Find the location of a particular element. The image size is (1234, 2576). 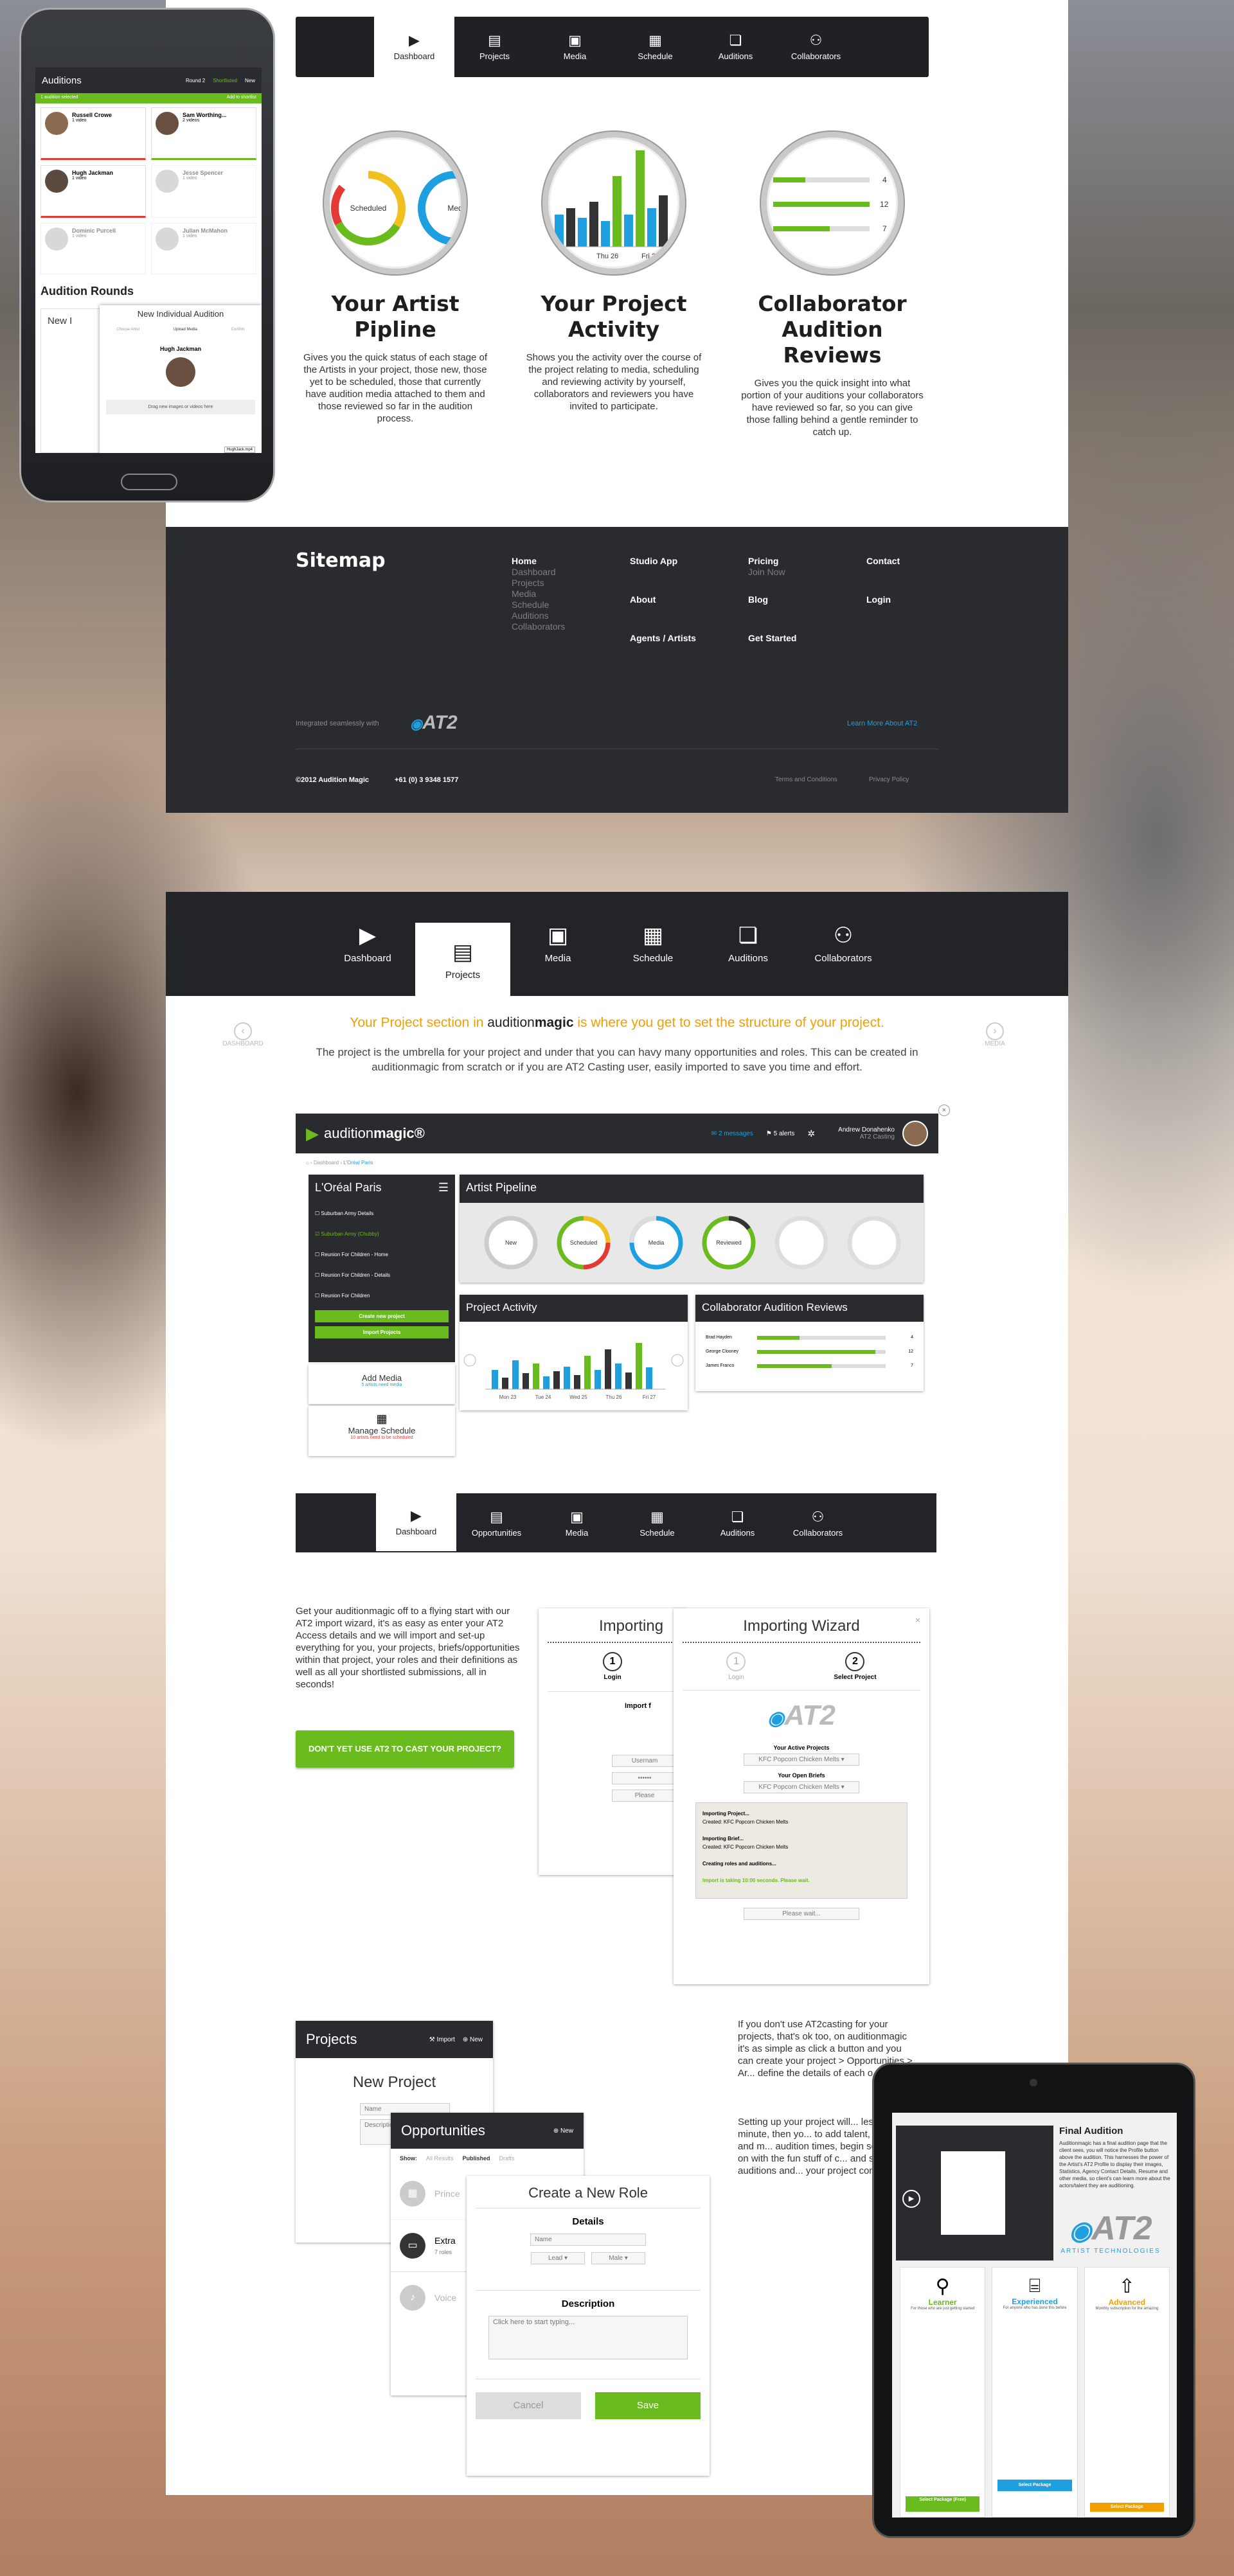

play-icon: ▶ is located at coordinates (911, 2199).